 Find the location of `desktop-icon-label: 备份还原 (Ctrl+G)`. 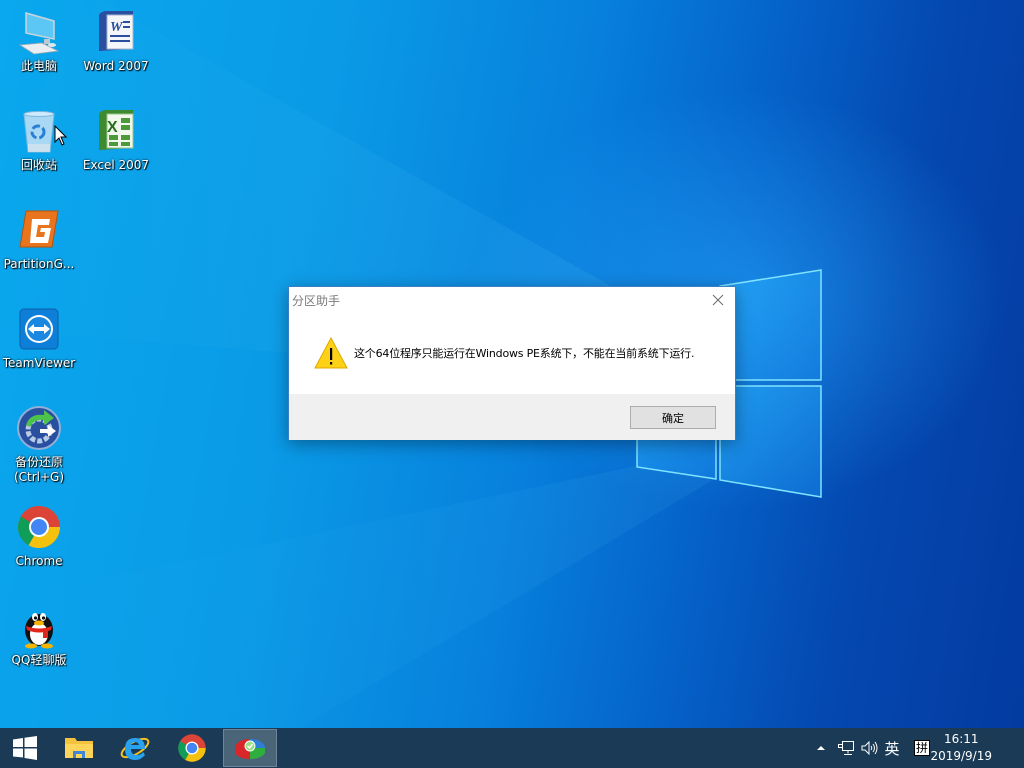

desktop-icon-label: 备份还原 (Ctrl+G) is located at coordinates (39, 469).